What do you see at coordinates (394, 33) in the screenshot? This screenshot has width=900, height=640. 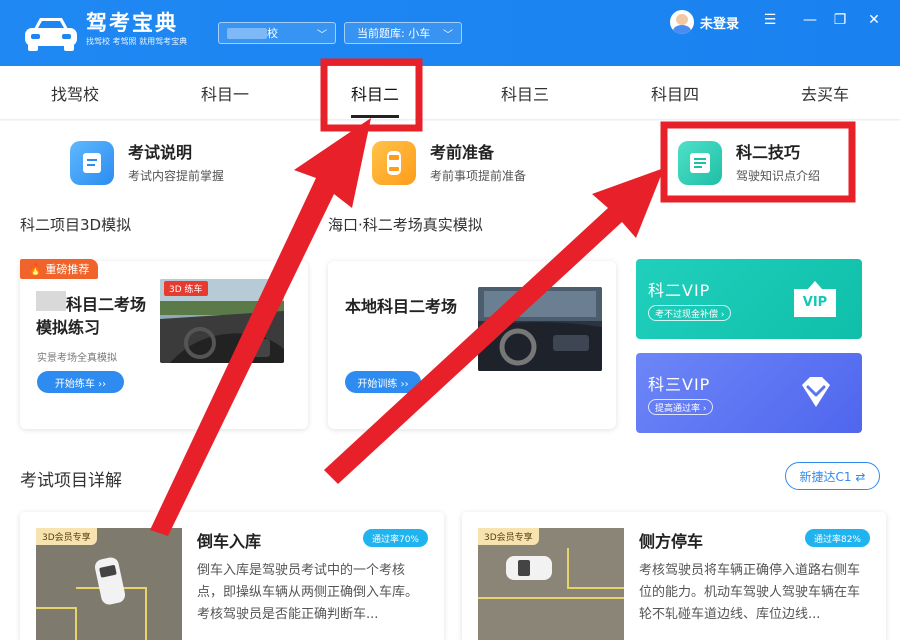 I see `question-bank-label: 当前题库: 小车` at bounding box center [394, 33].